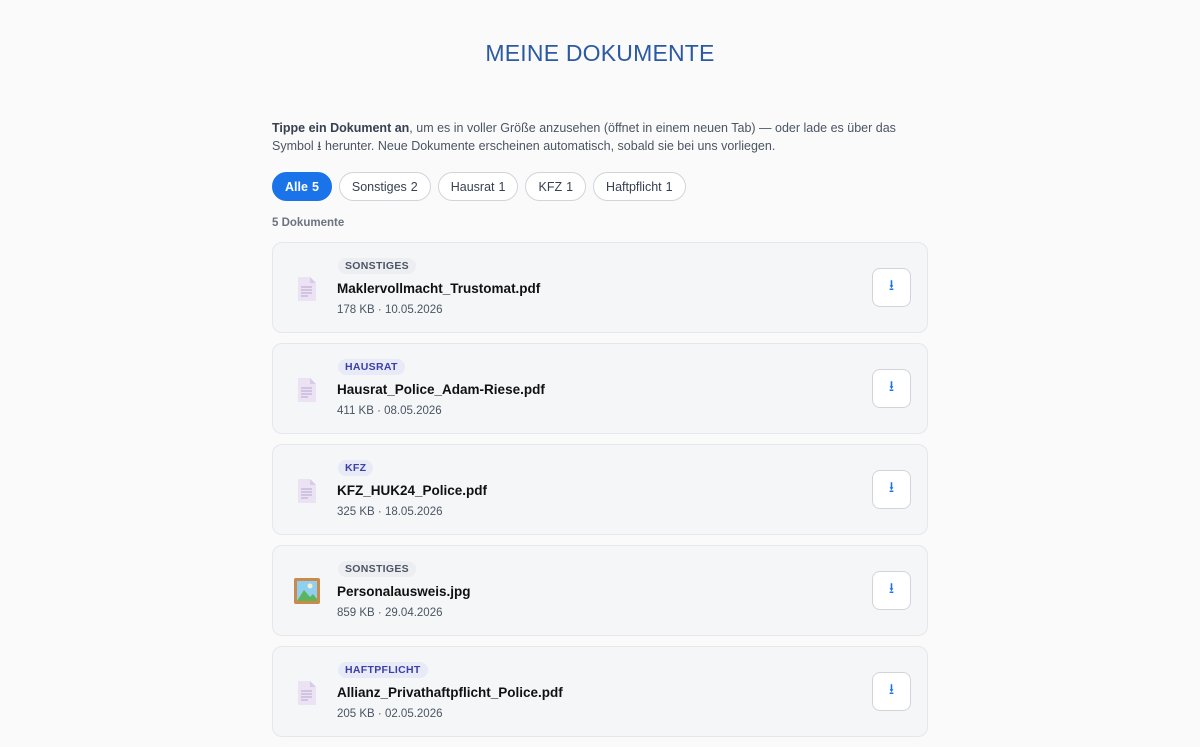 This screenshot has height=747, width=1200. Describe the element at coordinates (390, 714) in the screenshot. I see `document-meta: 205 KB · 02.05.2026` at that location.